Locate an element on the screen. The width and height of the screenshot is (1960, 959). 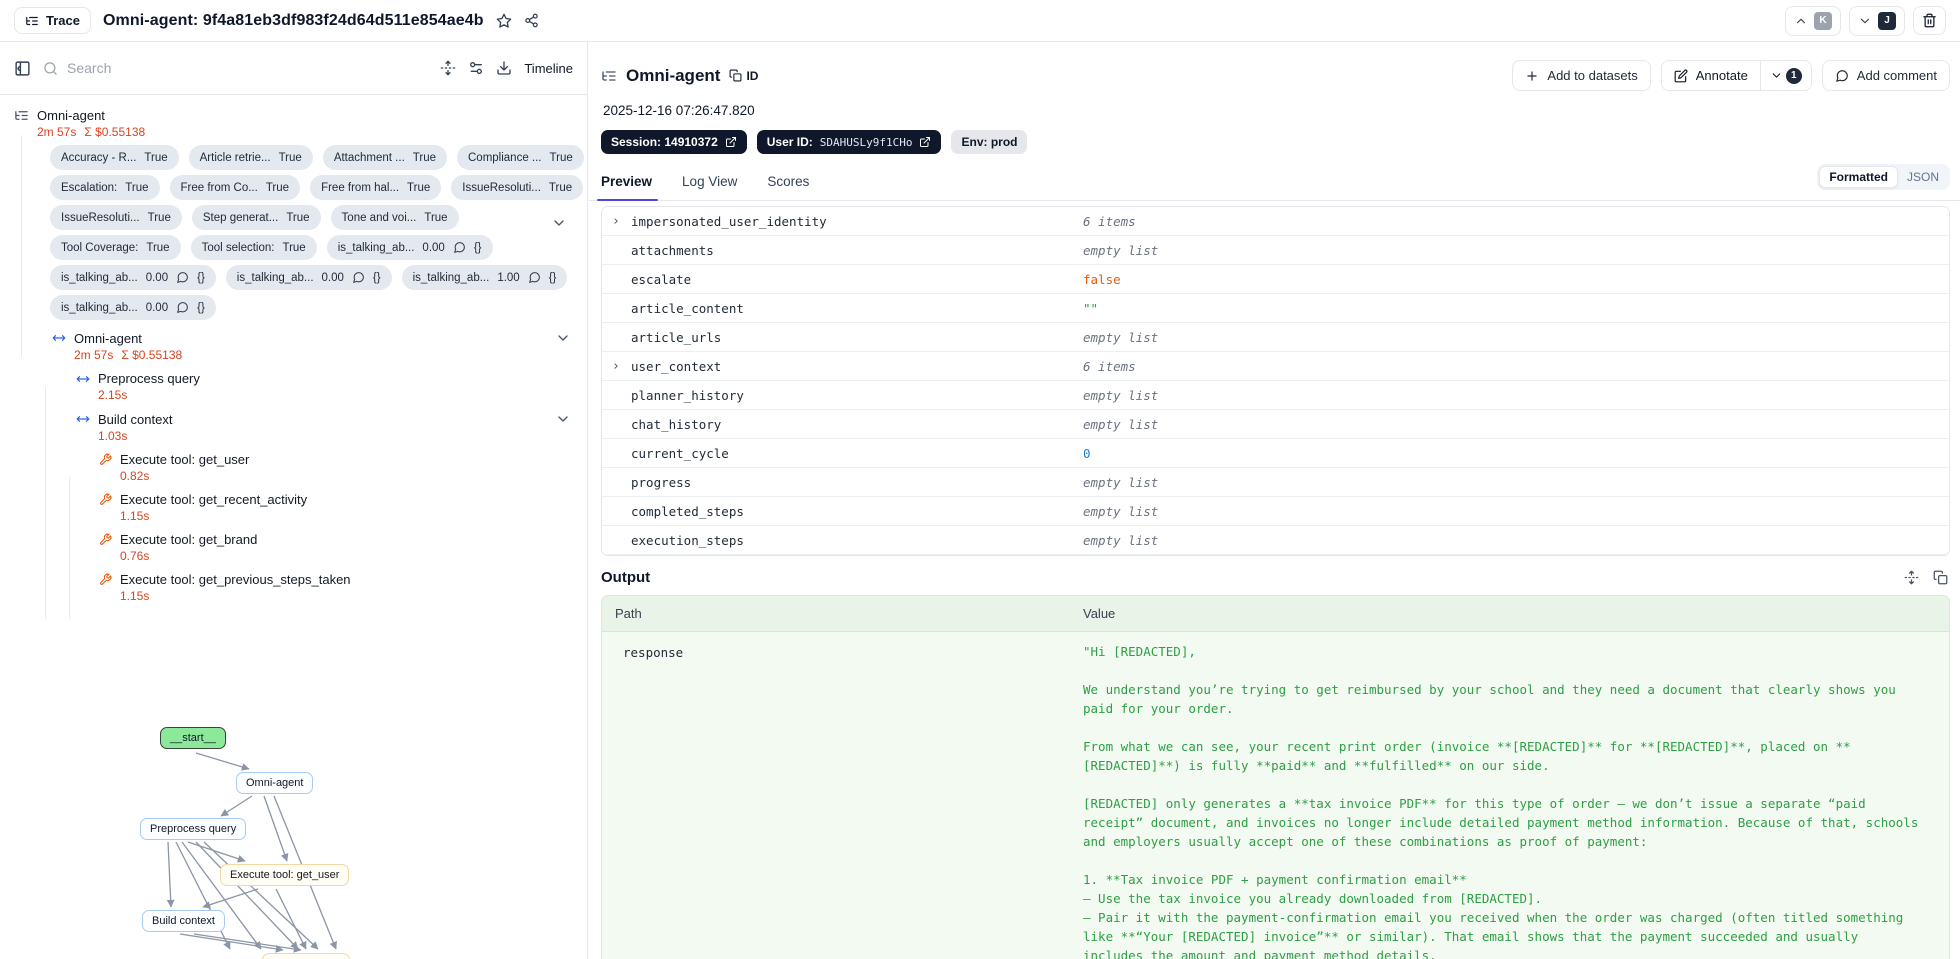
tree-node-get-recent-activity: Execute tool: get_recent_activity is located at coordinates (335, 499).